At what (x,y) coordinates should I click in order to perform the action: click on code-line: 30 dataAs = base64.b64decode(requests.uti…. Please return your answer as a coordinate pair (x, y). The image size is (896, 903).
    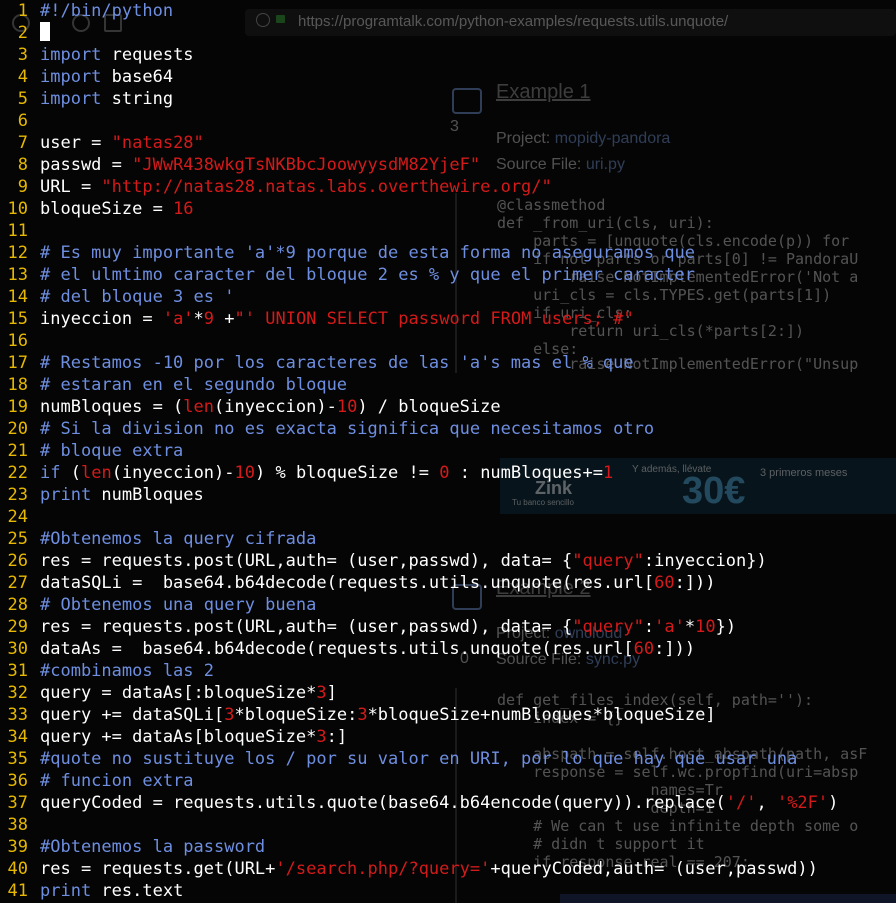
    Looking at the image, I should click on (348, 649).